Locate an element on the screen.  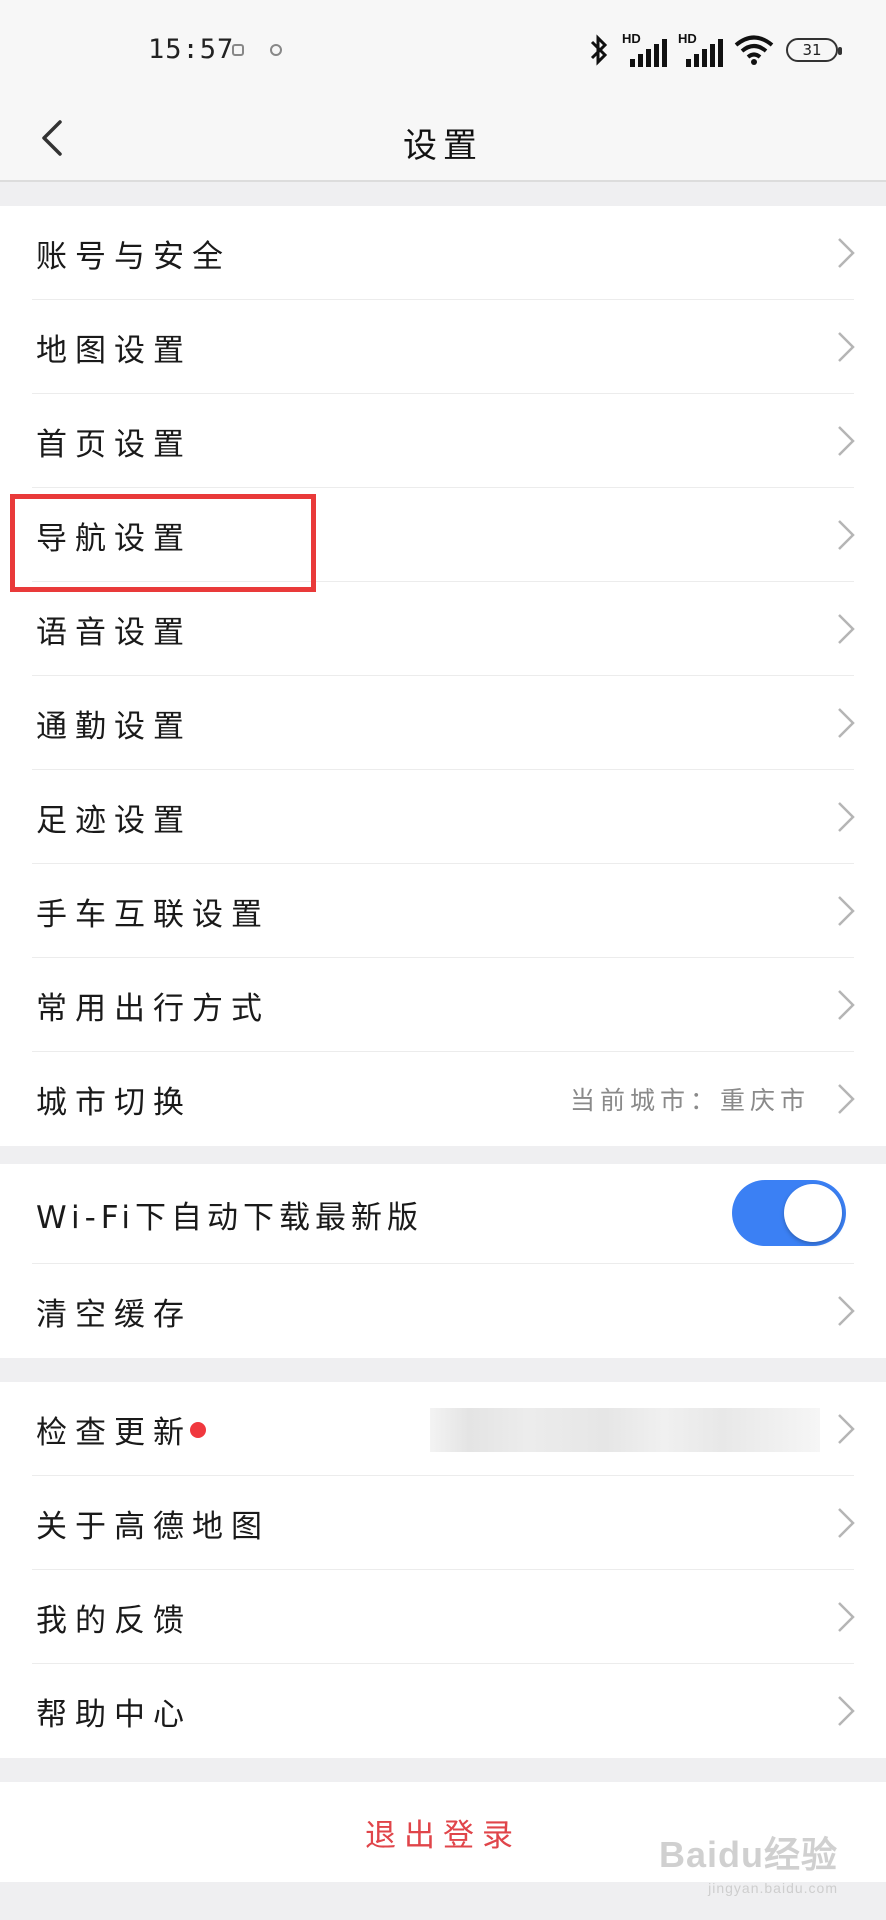
row-label: 清空缓存 is located at coordinates (114, 1314).